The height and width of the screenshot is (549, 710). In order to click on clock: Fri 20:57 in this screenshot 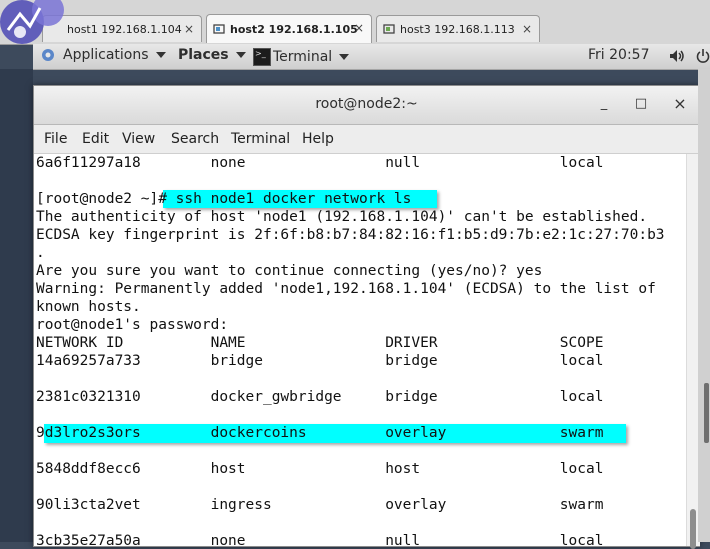, I will do `click(618, 55)`.